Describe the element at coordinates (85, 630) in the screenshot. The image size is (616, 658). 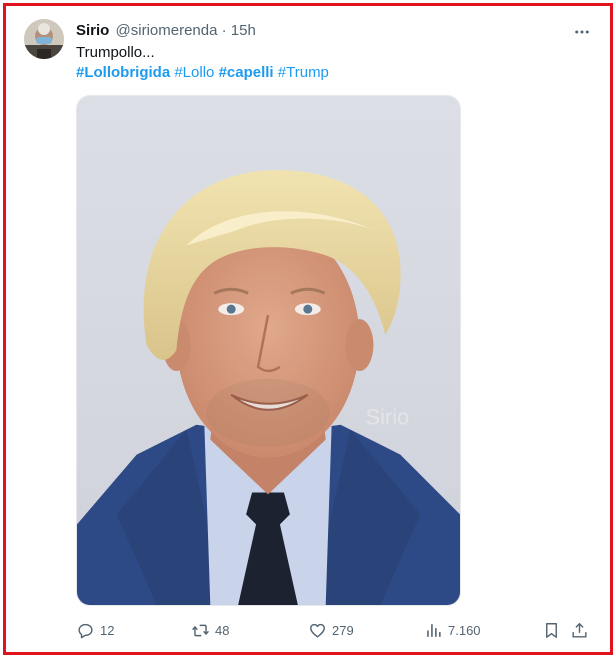
I see `reply-icon` at that location.